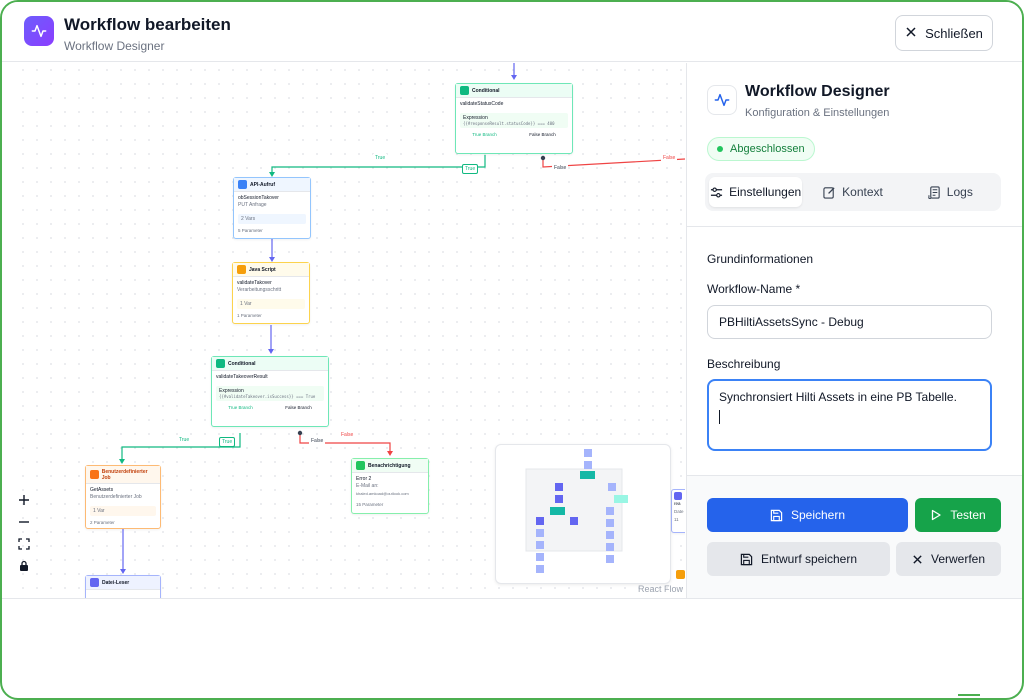 This screenshot has height=700, width=1024. I want to click on save-label: Speichern, so click(818, 515).